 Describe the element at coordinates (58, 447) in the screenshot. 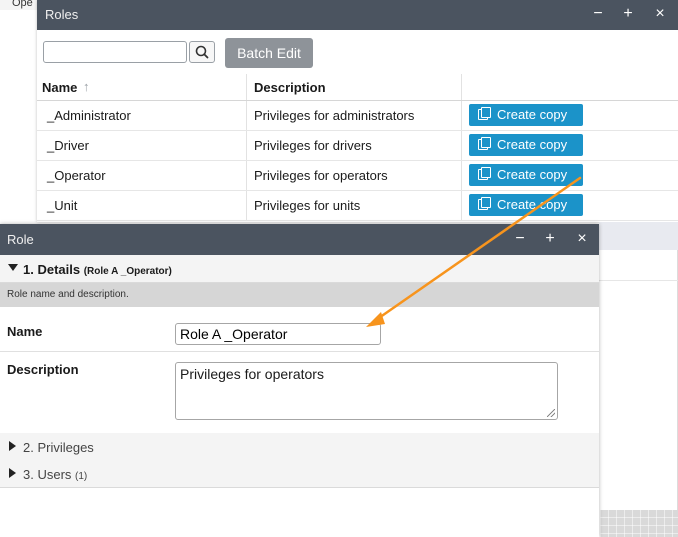

I see `section-privileges-label: 2. Privileges` at that location.